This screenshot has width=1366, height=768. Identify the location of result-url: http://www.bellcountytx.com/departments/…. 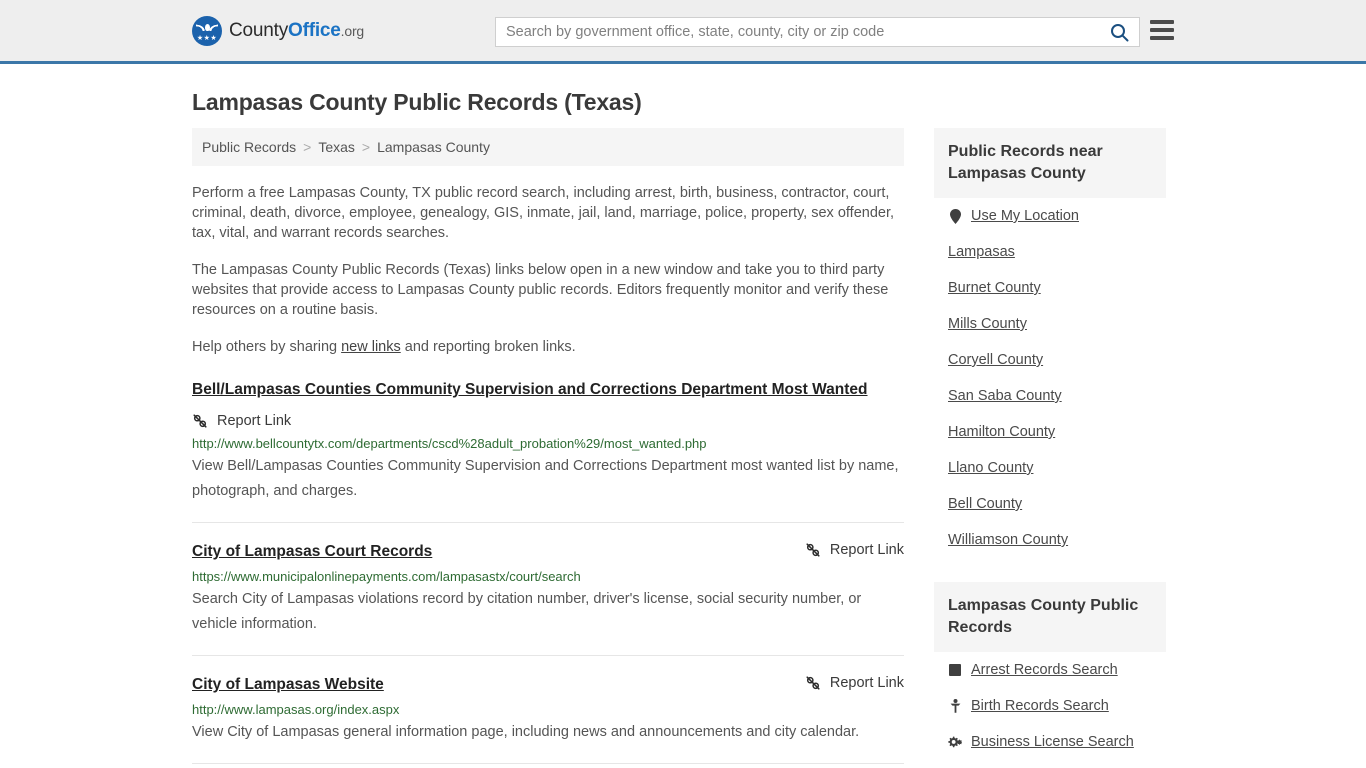
(548, 443).